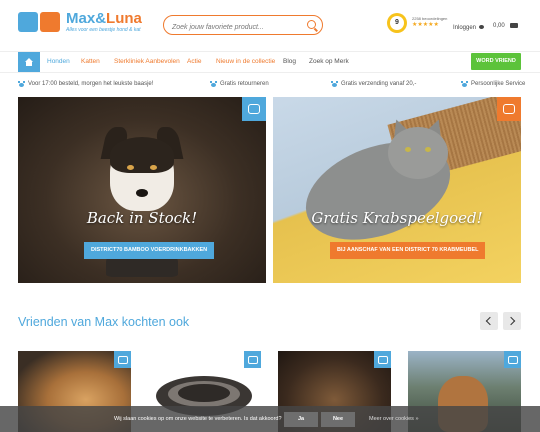  I want to click on usp-item: Persoonlijke Service, so click(493, 84).